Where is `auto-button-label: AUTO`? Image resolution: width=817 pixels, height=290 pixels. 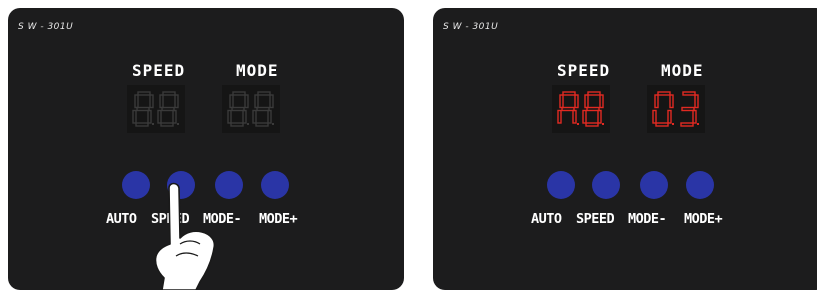
auto-button-label: AUTO is located at coordinates (546, 219).